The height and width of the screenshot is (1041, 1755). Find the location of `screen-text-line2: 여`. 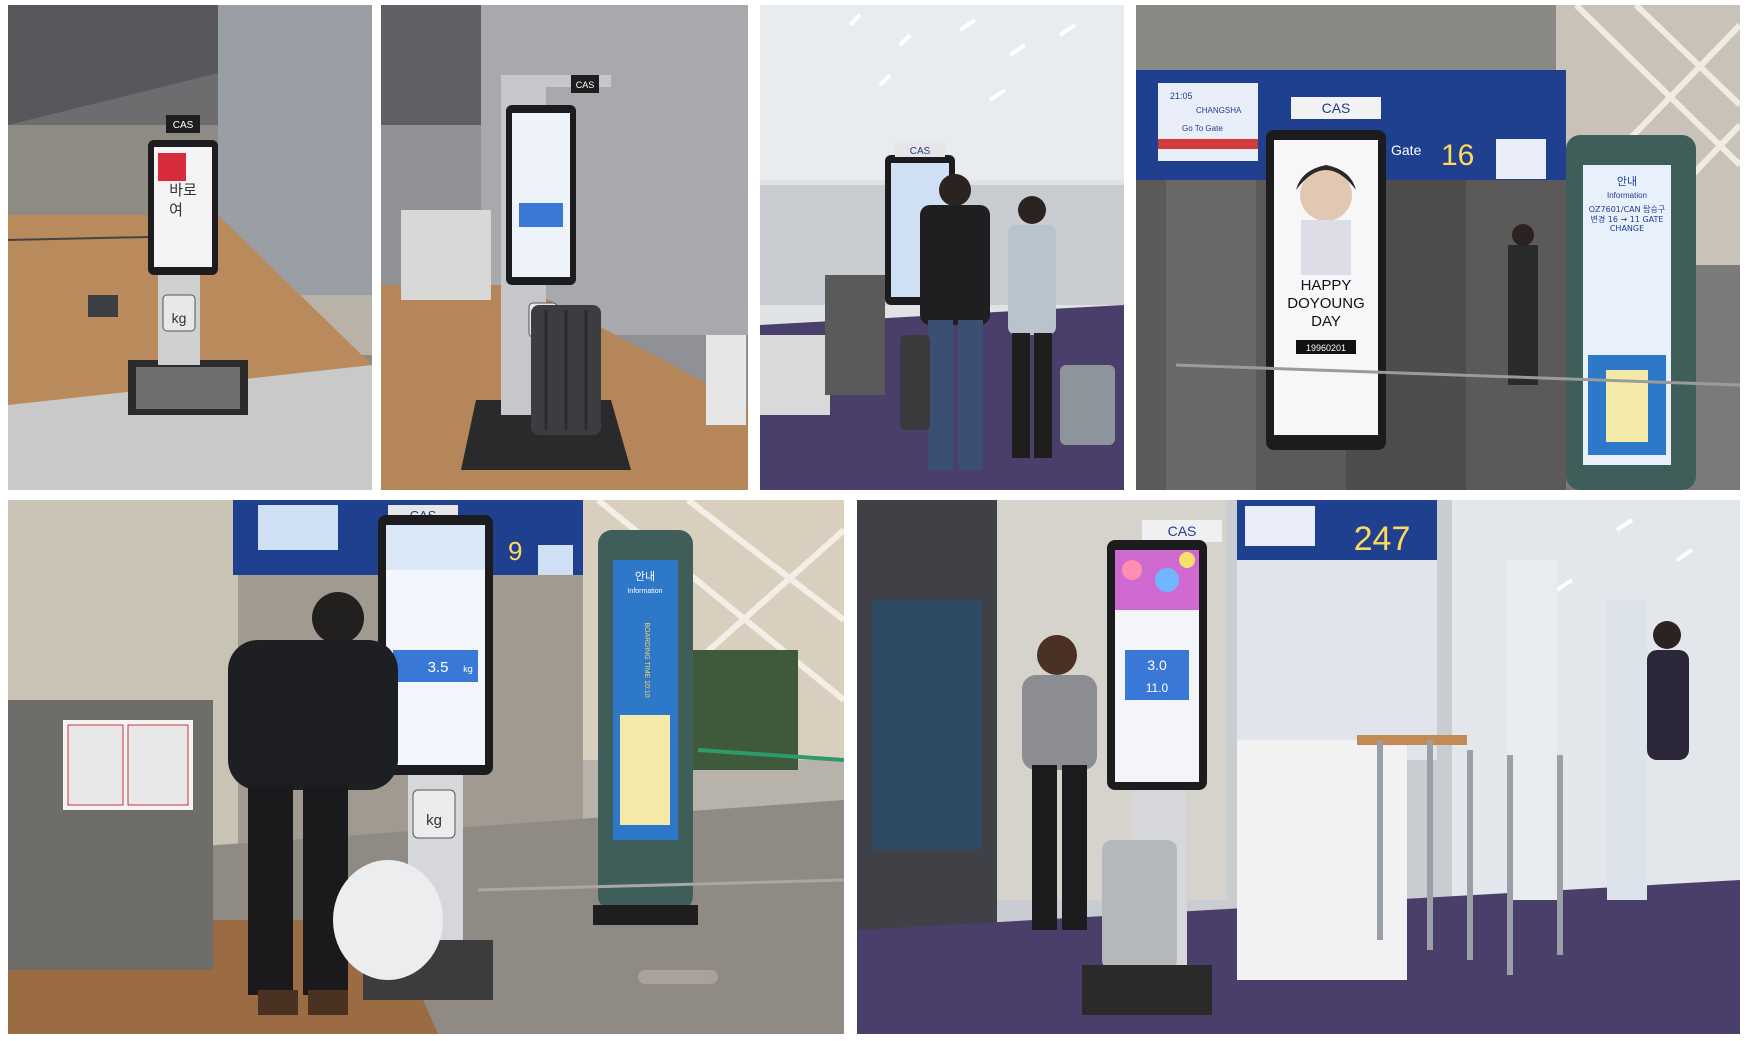

screen-text-line2: 여 is located at coordinates (176, 210).